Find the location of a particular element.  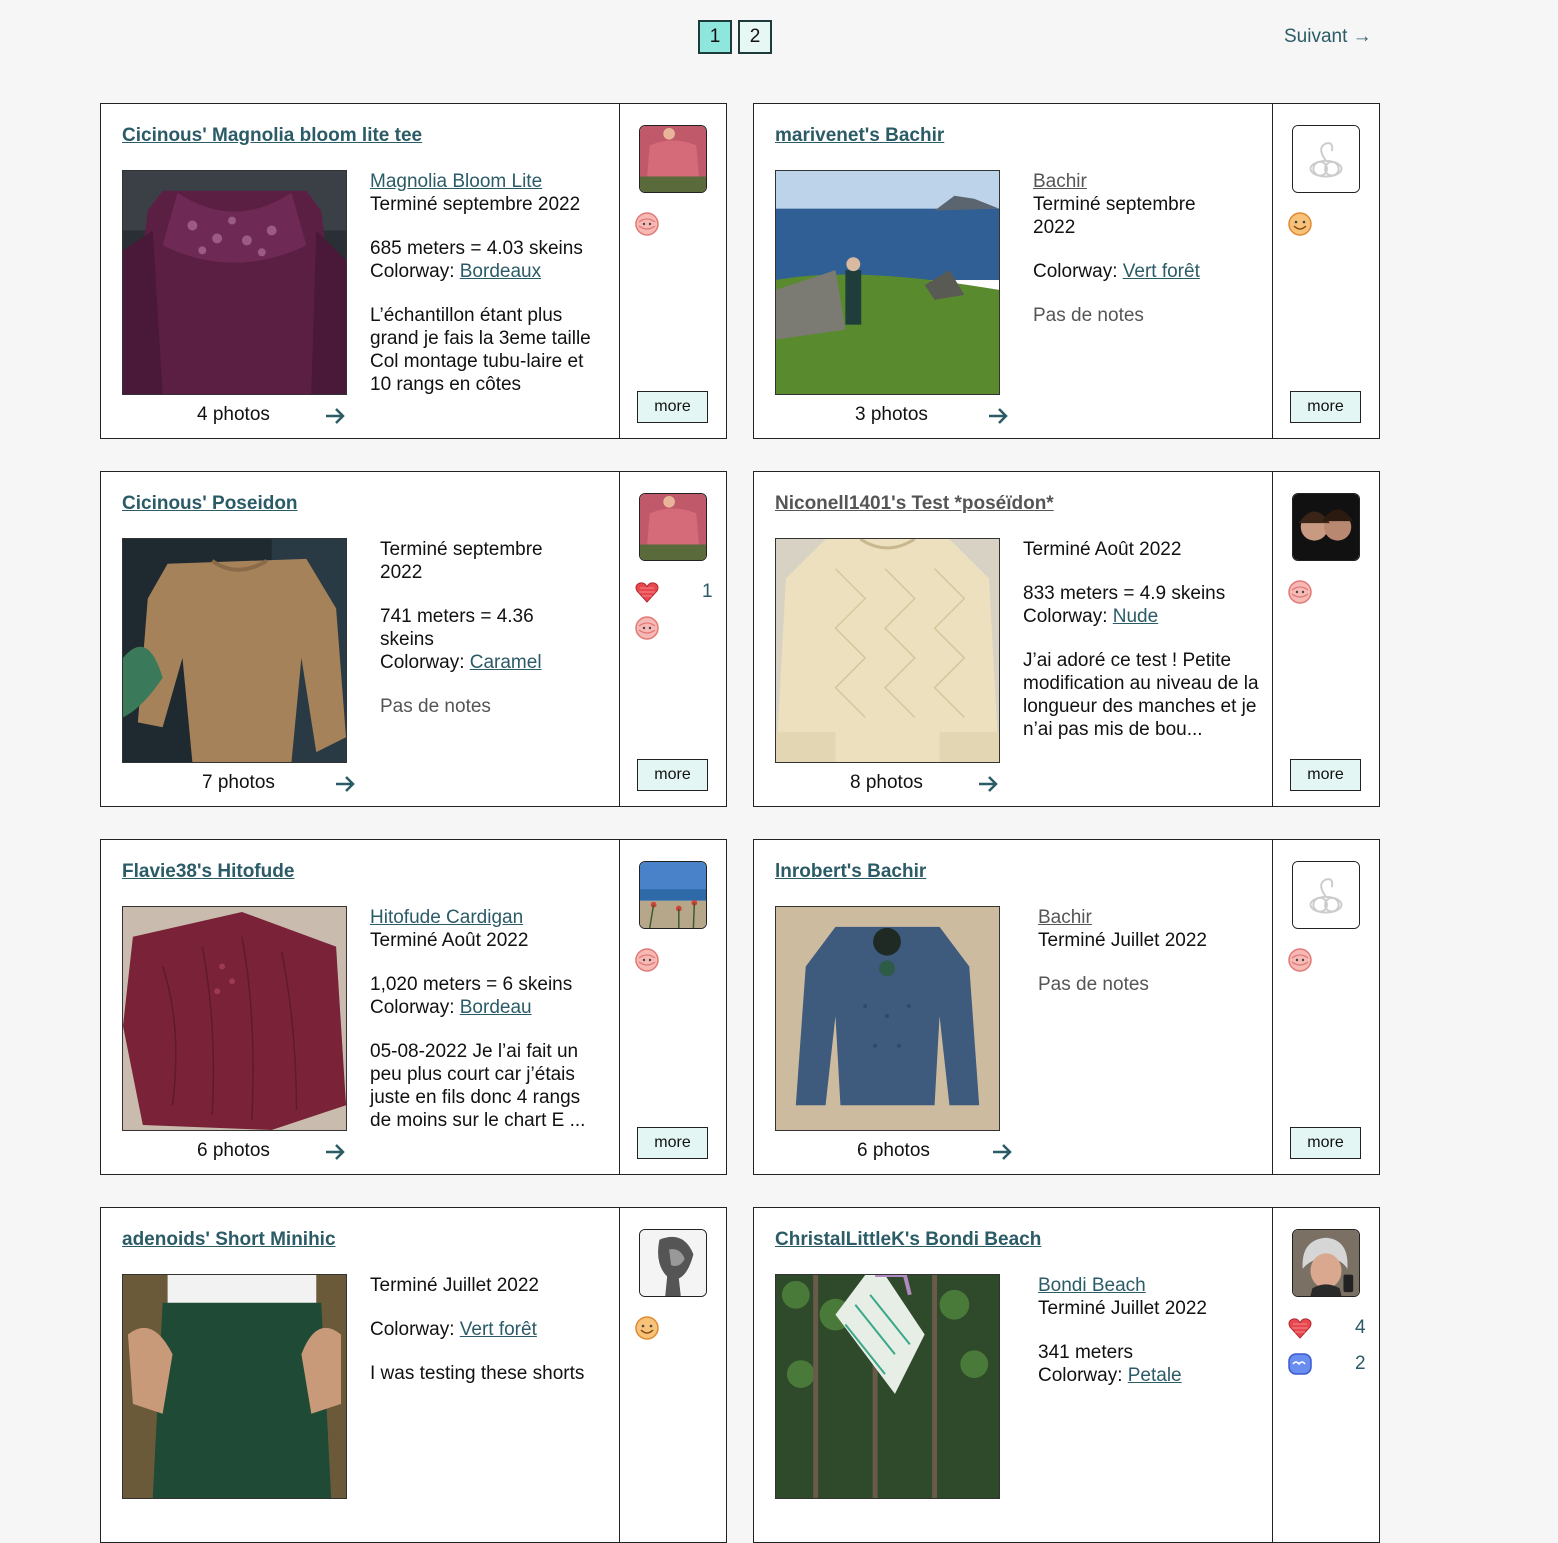

project-side is located at coordinates (672, 1375).